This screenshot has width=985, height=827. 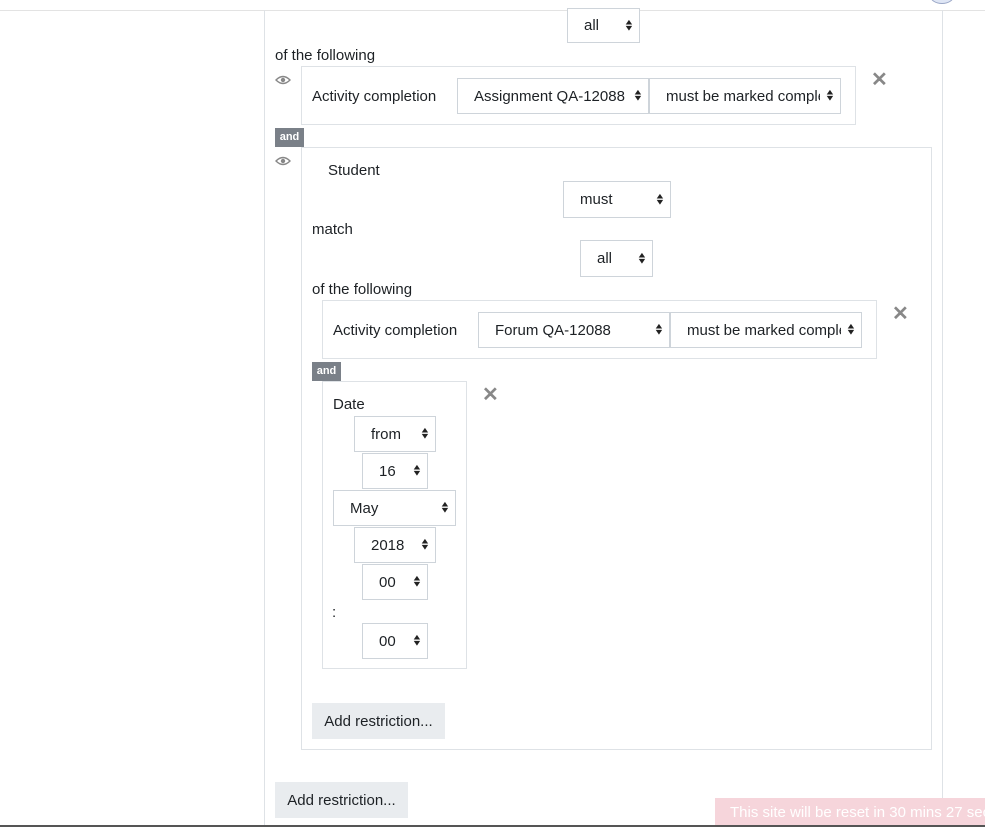 I want to click on nested-must-select-value: must, so click(x=596, y=199).